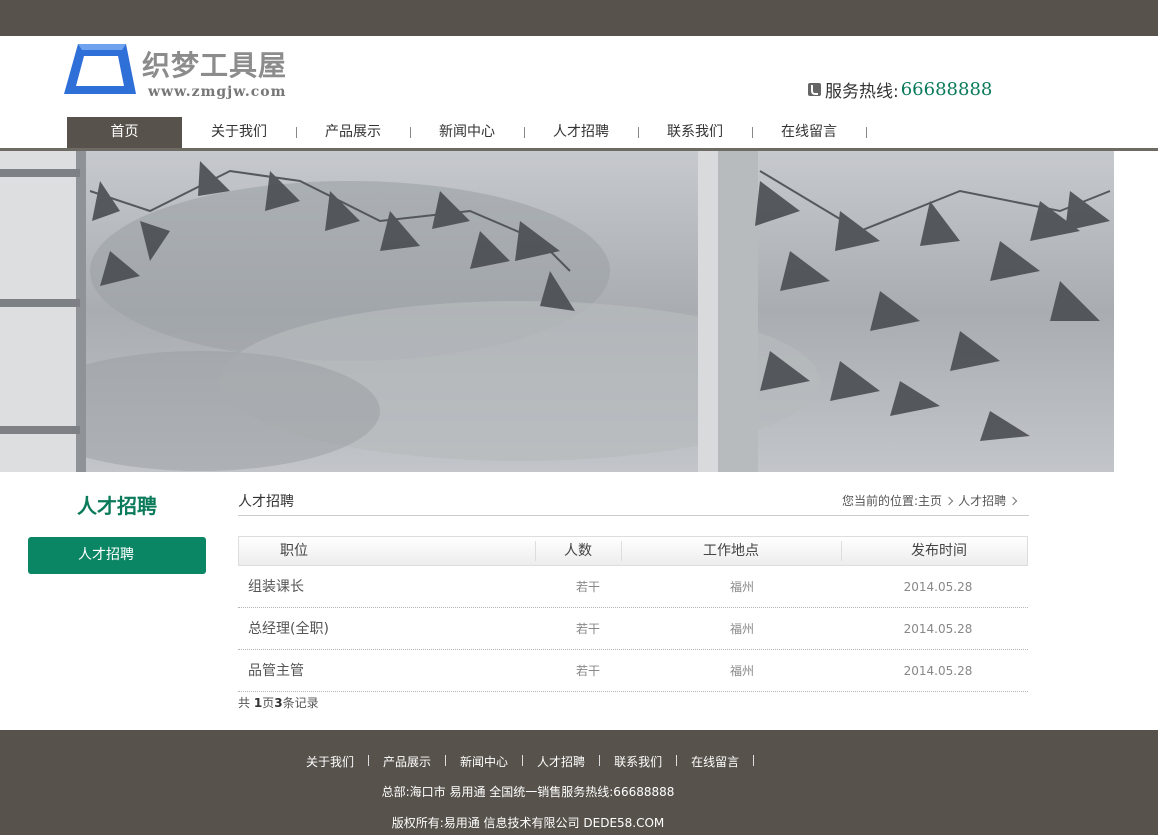 Image resolution: width=1158 pixels, height=835 pixels. What do you see at coordinates (258, 703) in the screenshot?
I see `pager-pages: 1` at bounding box center [258, 703].